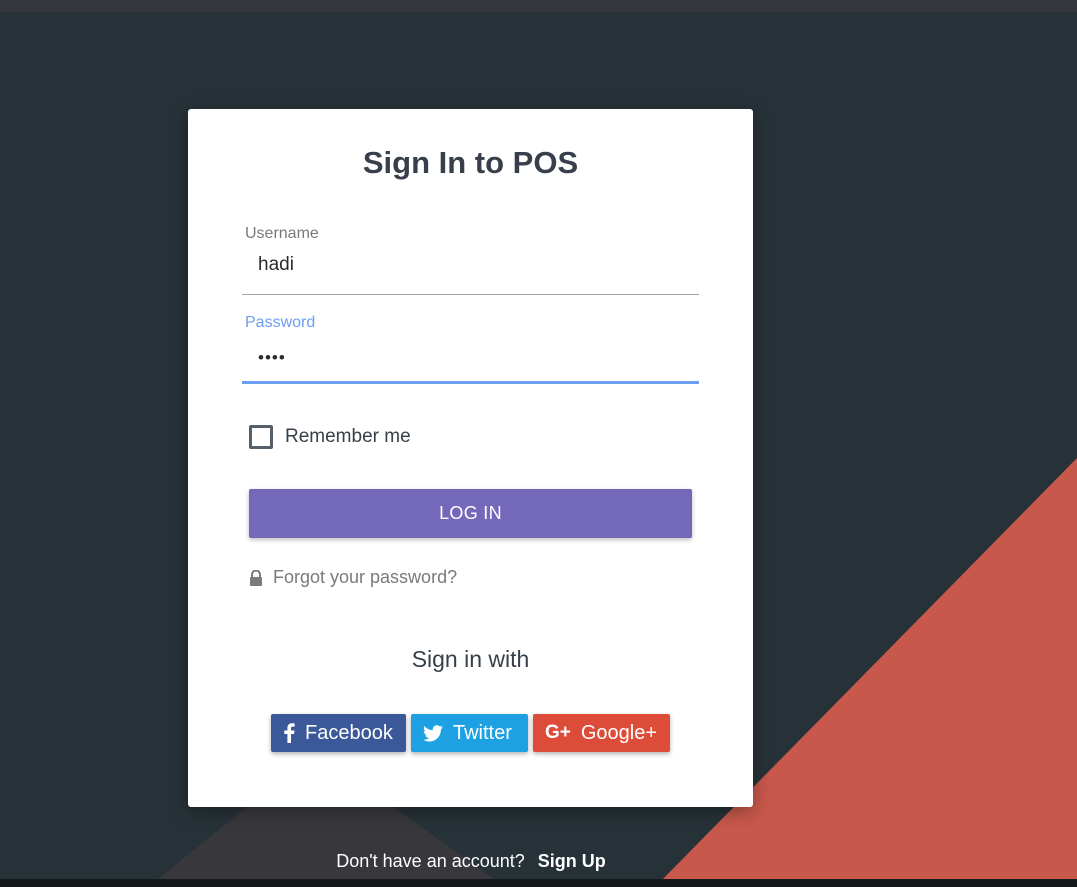 The image size is (1077, 887). Describe the element at coordinates (261, 437) in the screenshot. I see `remember-checkbox` at that location.